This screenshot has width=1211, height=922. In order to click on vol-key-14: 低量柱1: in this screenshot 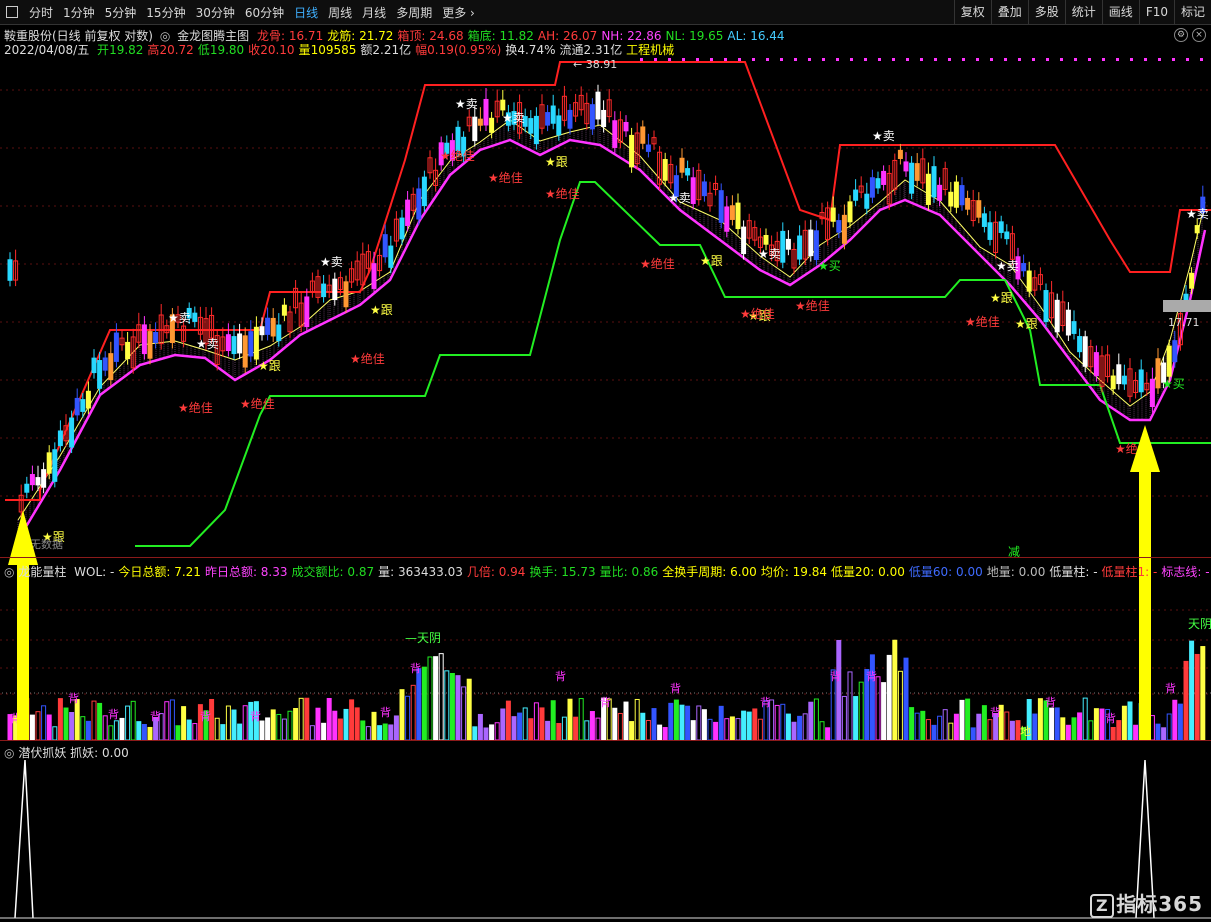, I will do `click(1127, 572)`.